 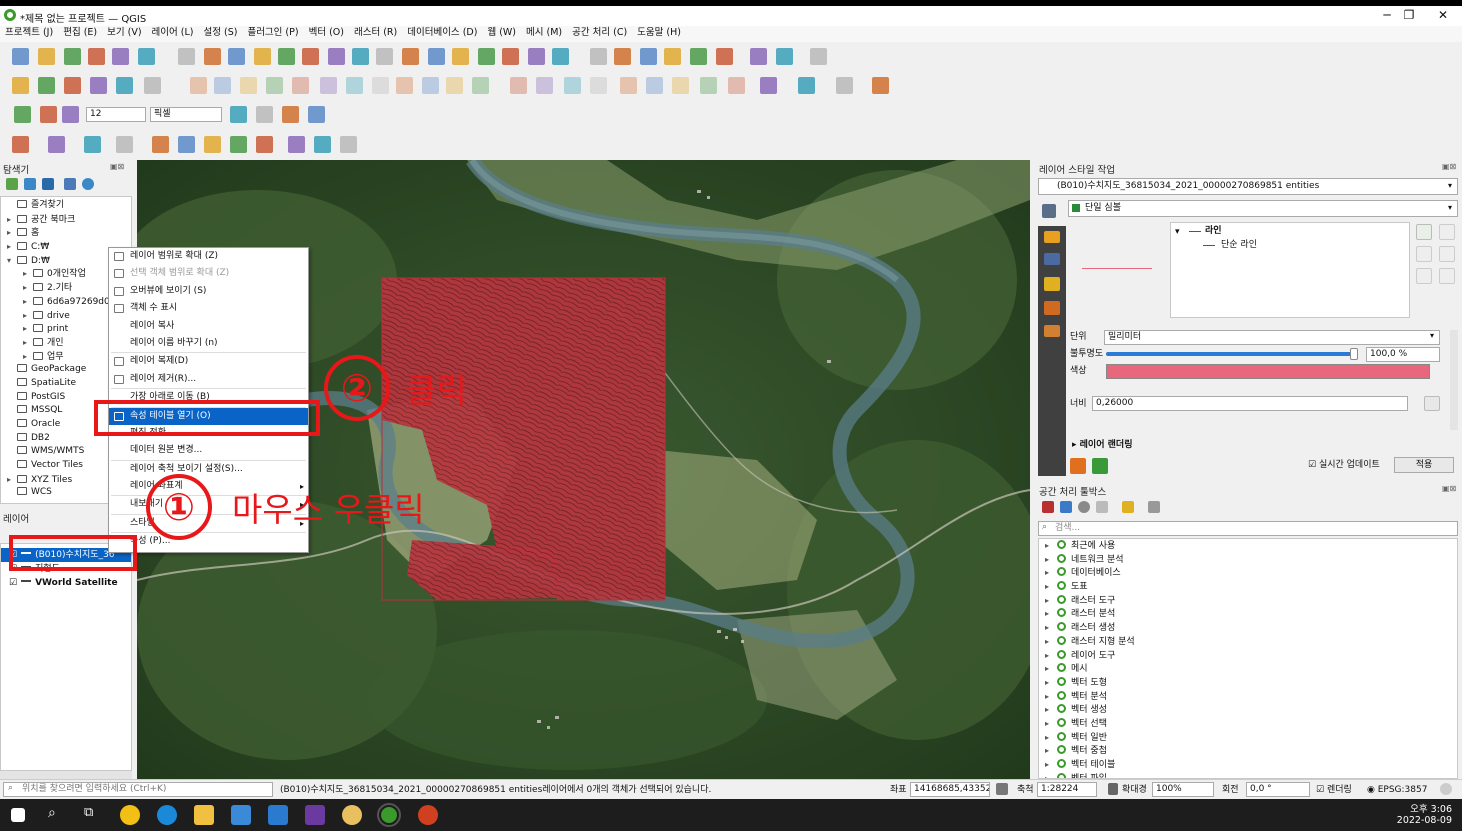 What do you see at coordinates (628, 85) in the screenshot?
I see `label-change-icon` at bounding box center [628, 85].